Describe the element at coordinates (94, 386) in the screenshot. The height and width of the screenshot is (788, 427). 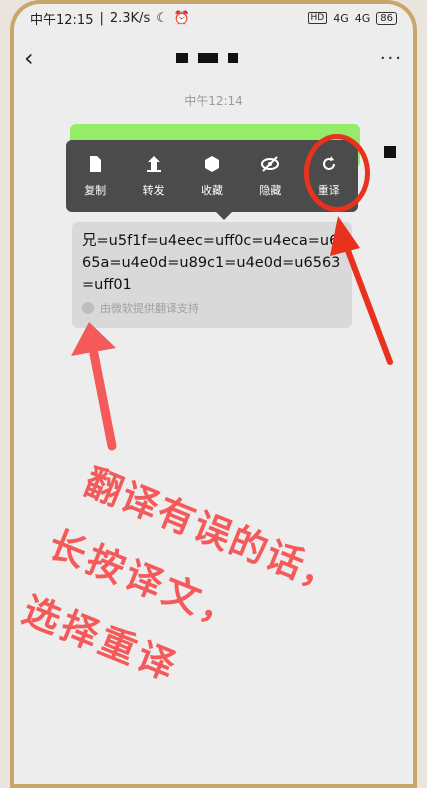
I see `arrow-up-icon` at that location.